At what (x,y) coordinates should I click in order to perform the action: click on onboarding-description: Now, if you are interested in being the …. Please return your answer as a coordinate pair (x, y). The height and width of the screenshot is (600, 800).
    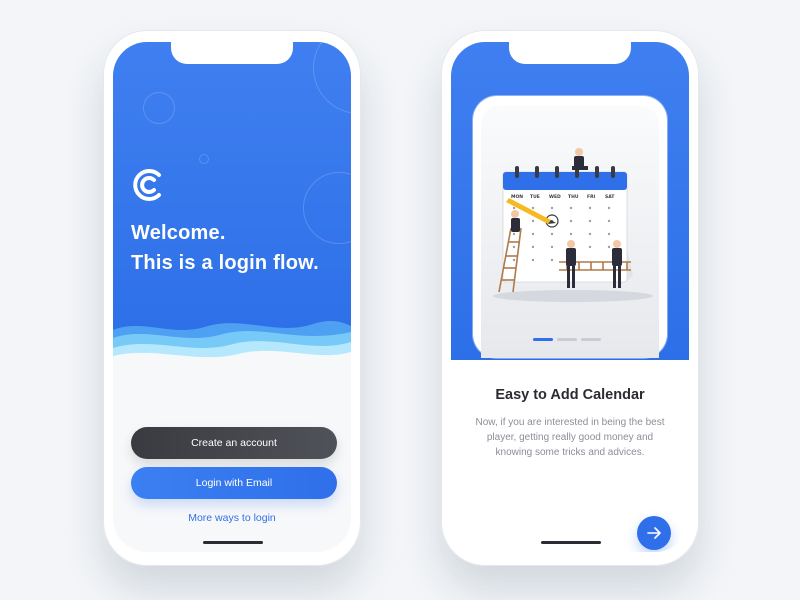
    Looking at the image, I should click on (570, 437).